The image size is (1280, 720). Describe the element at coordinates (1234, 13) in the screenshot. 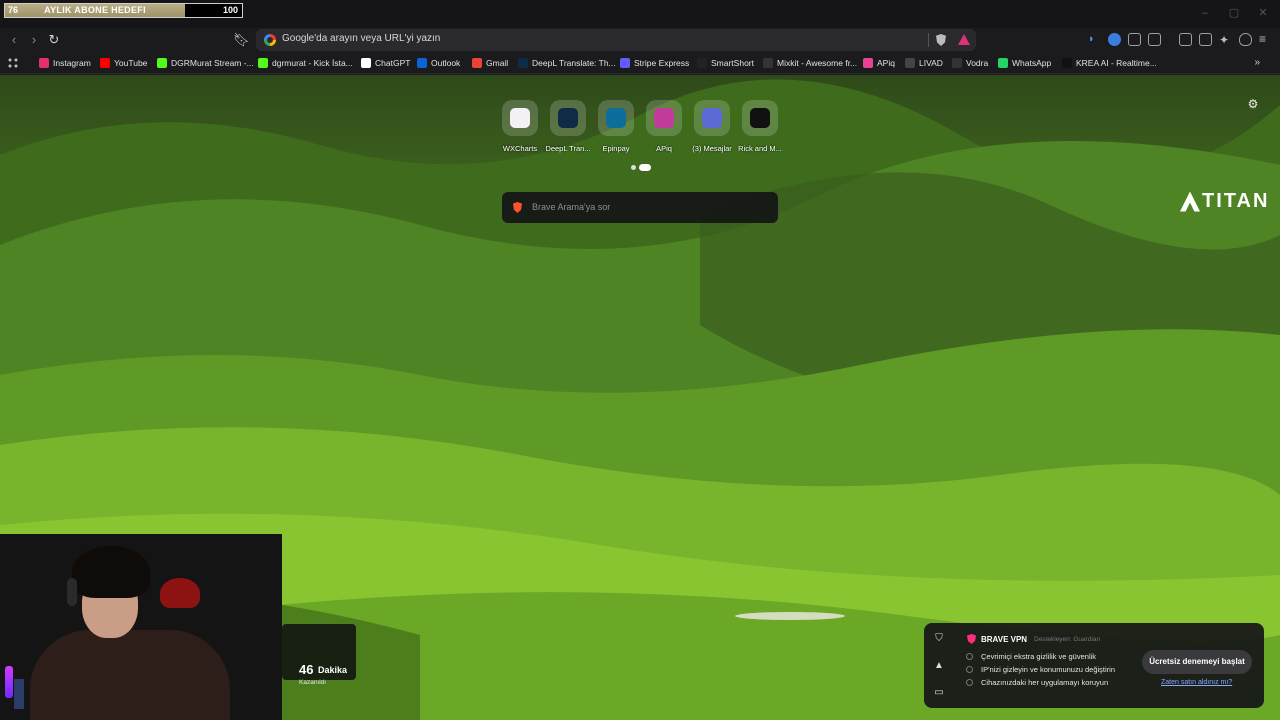

I see `maximize-icon: ▢` at that location.